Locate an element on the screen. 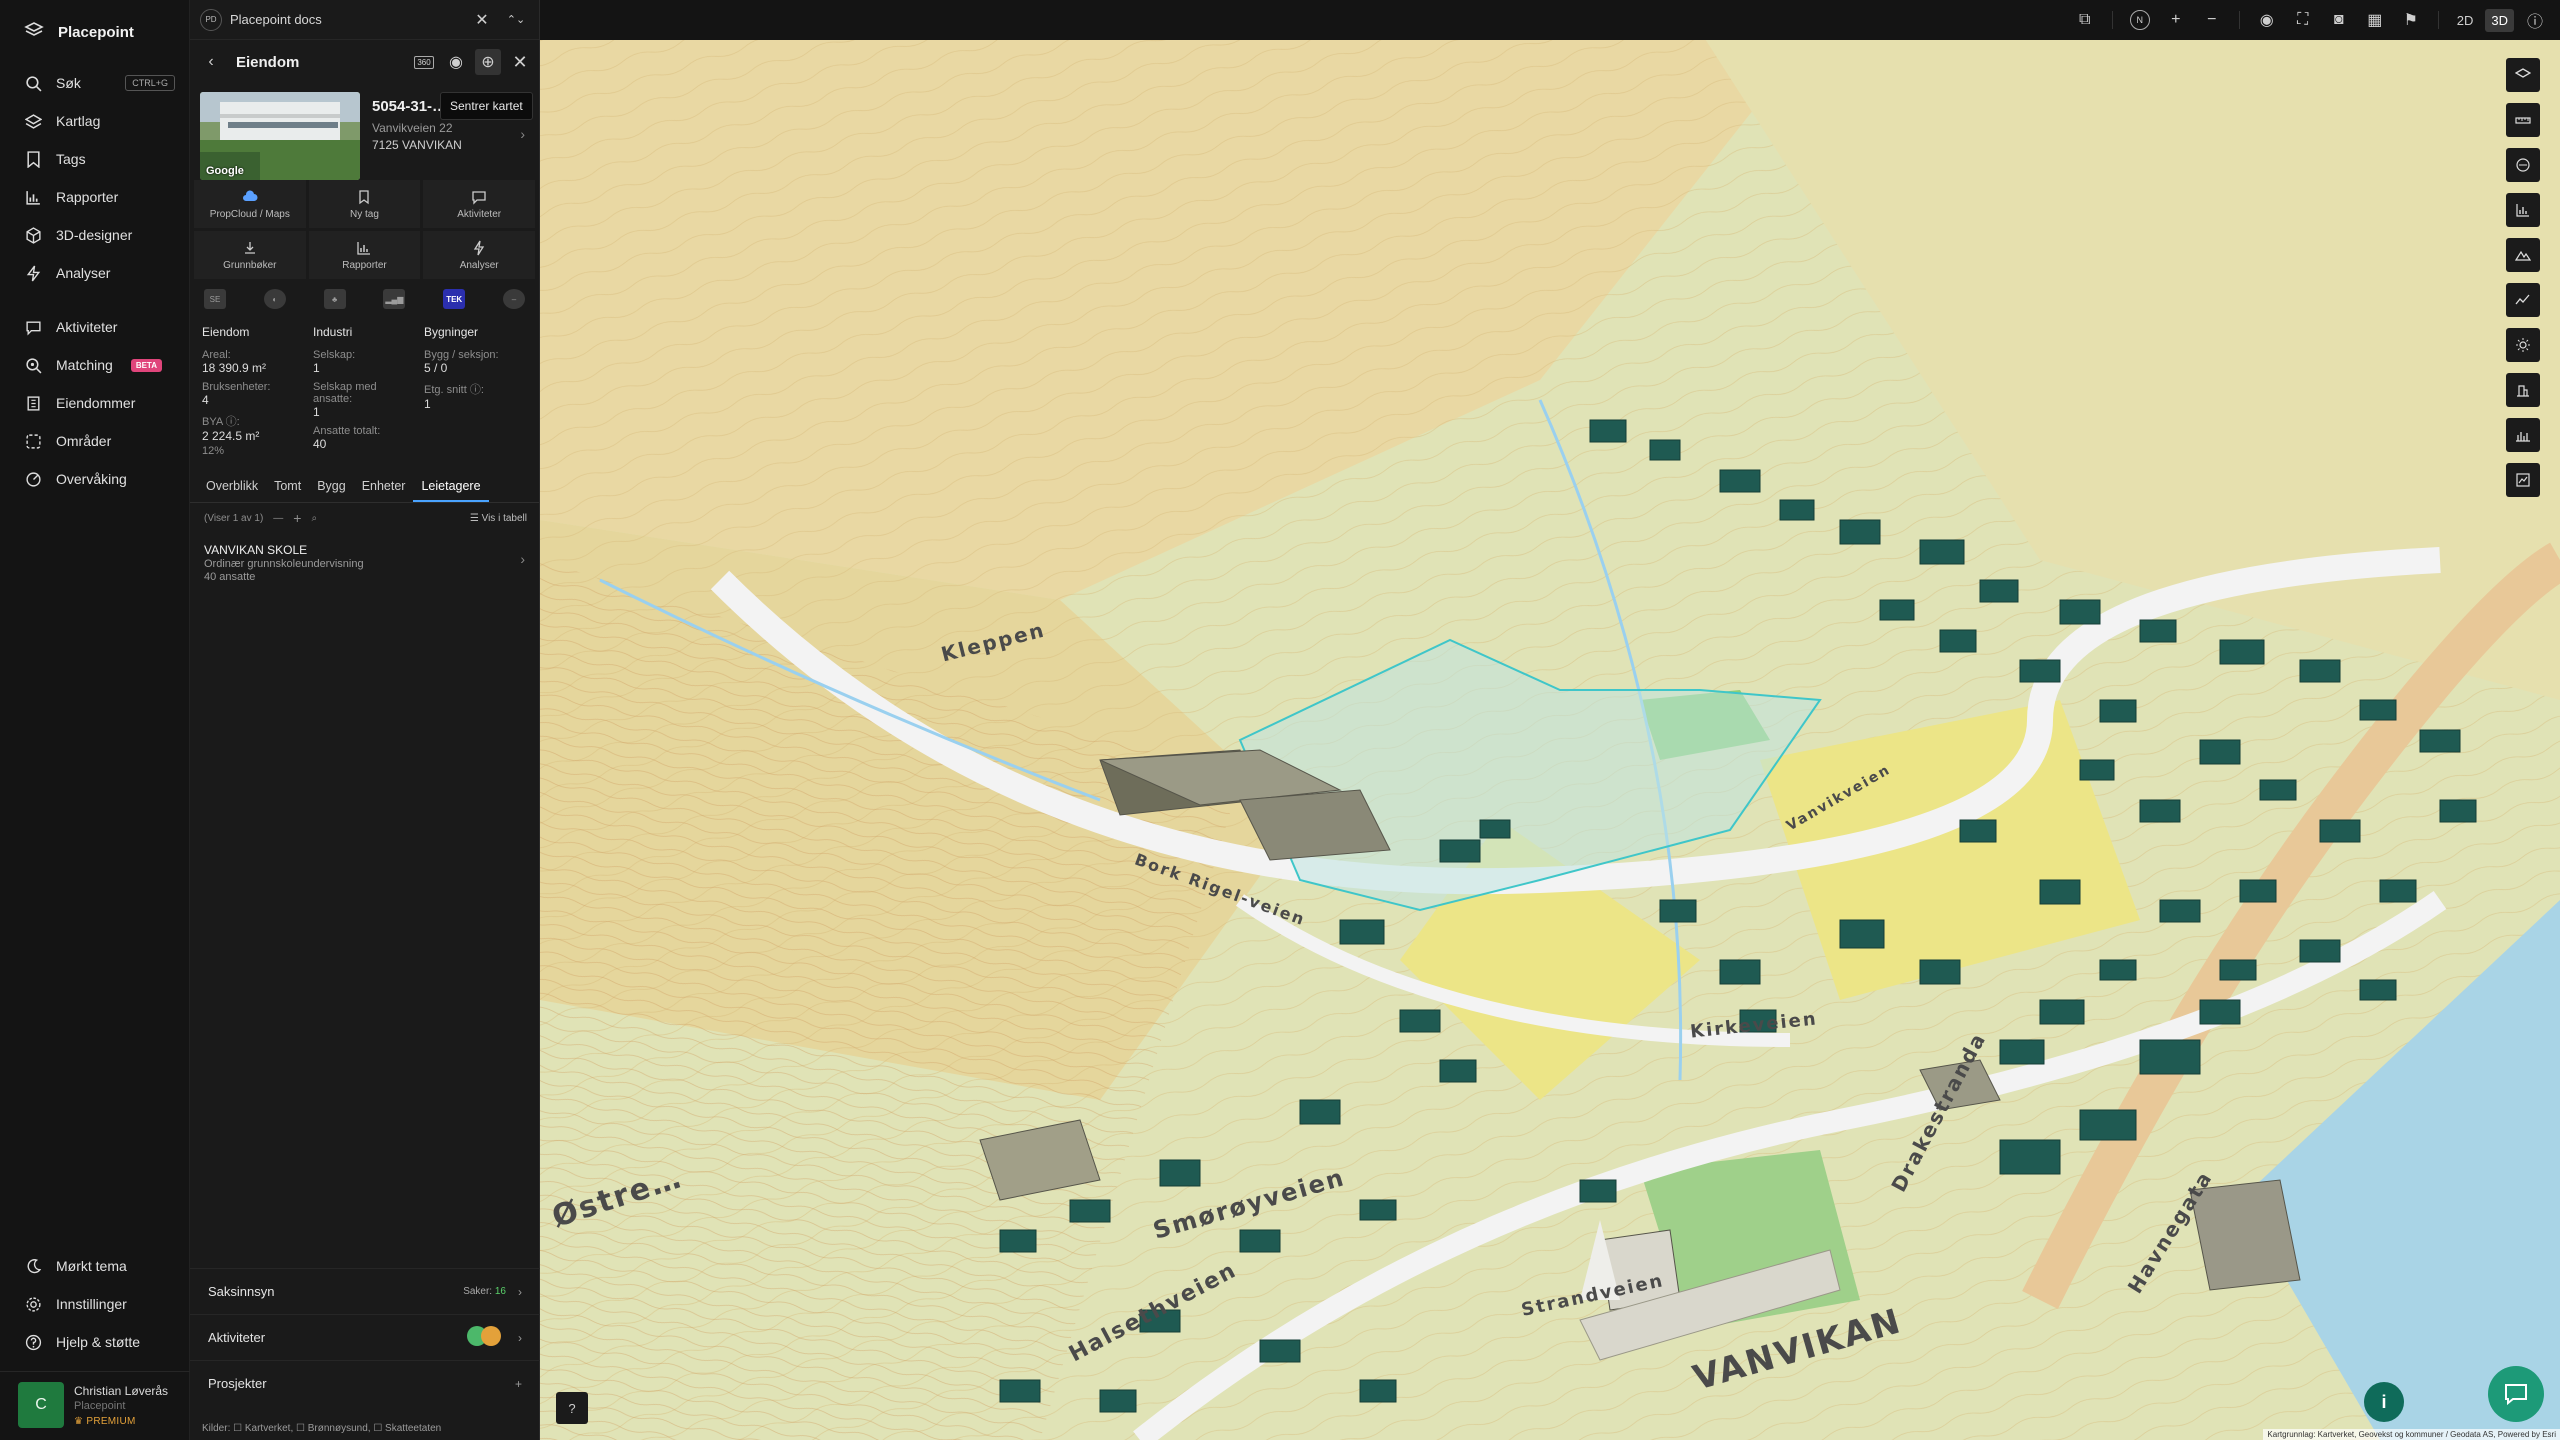 The image size is (2560, 1440). fullscreen-button: ⛶ is located at coordinates (2303, 20).